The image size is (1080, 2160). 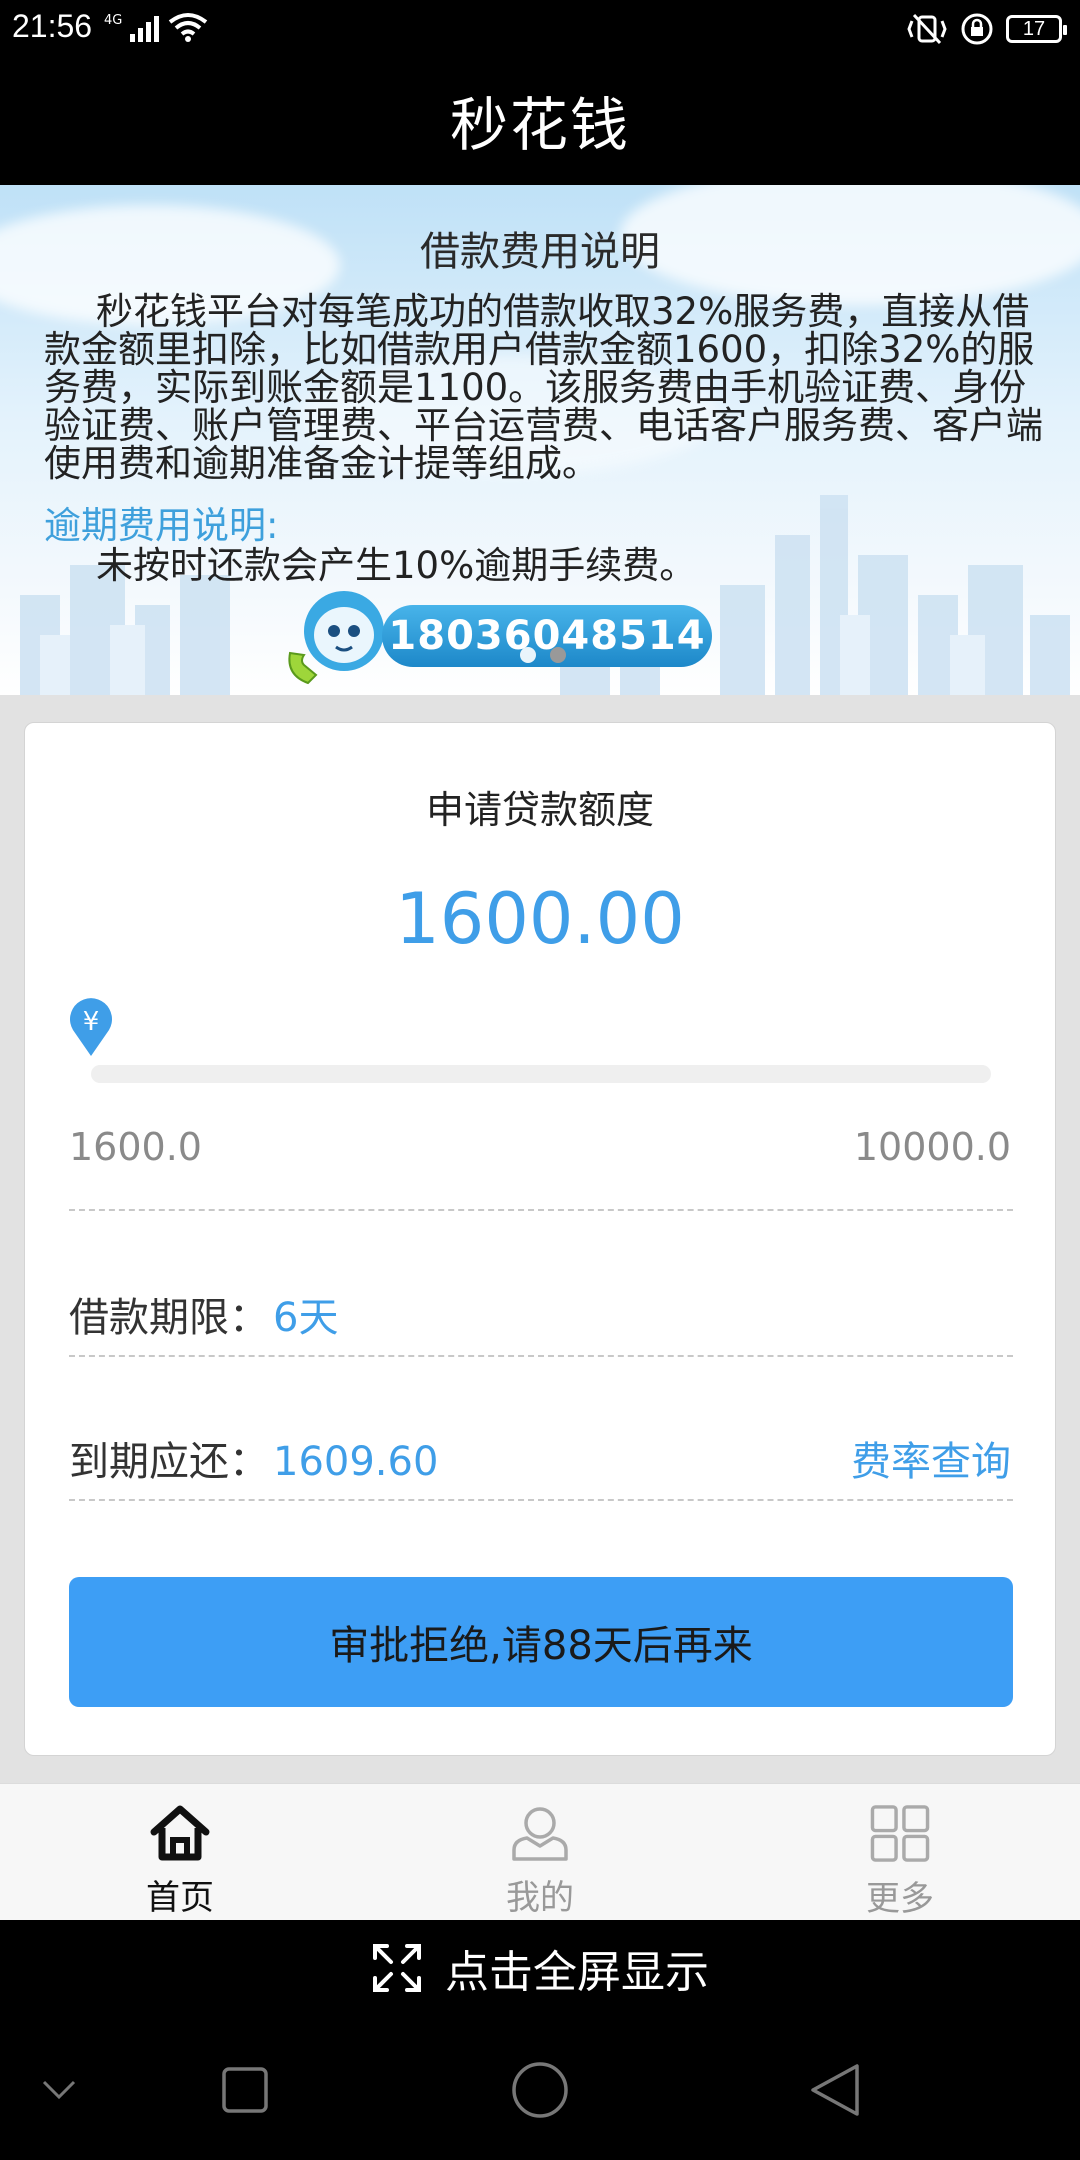 I want to click on back-triangle-icon, so click(x=835, y=2090).